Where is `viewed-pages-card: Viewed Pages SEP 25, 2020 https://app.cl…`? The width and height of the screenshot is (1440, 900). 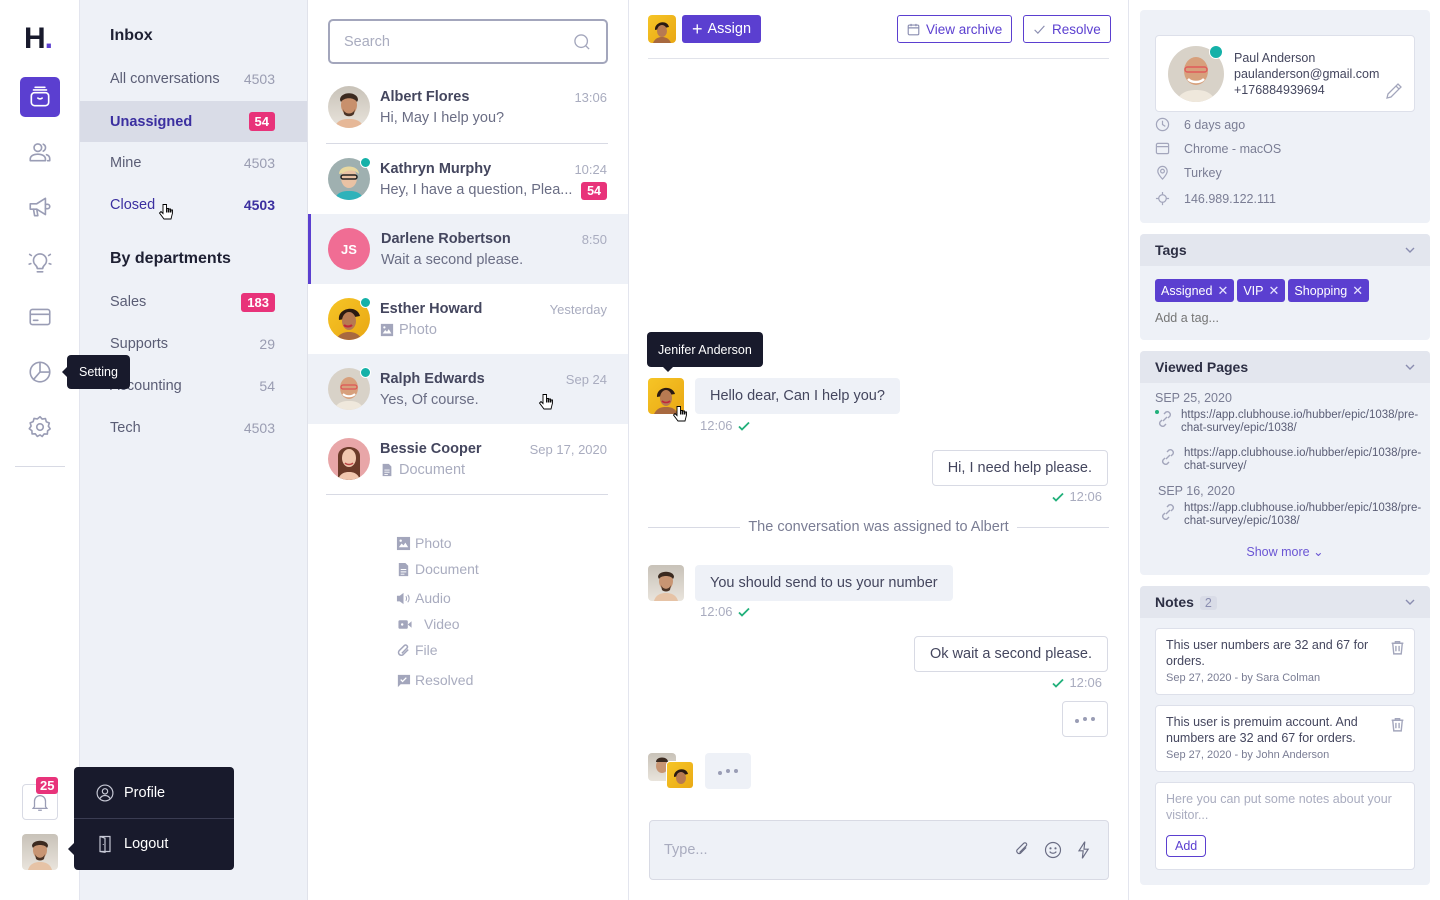
viewed-pages-card: Viewed Pages SEP 25, 2020 https://app.cl… is located at coordinates (1285, 463).